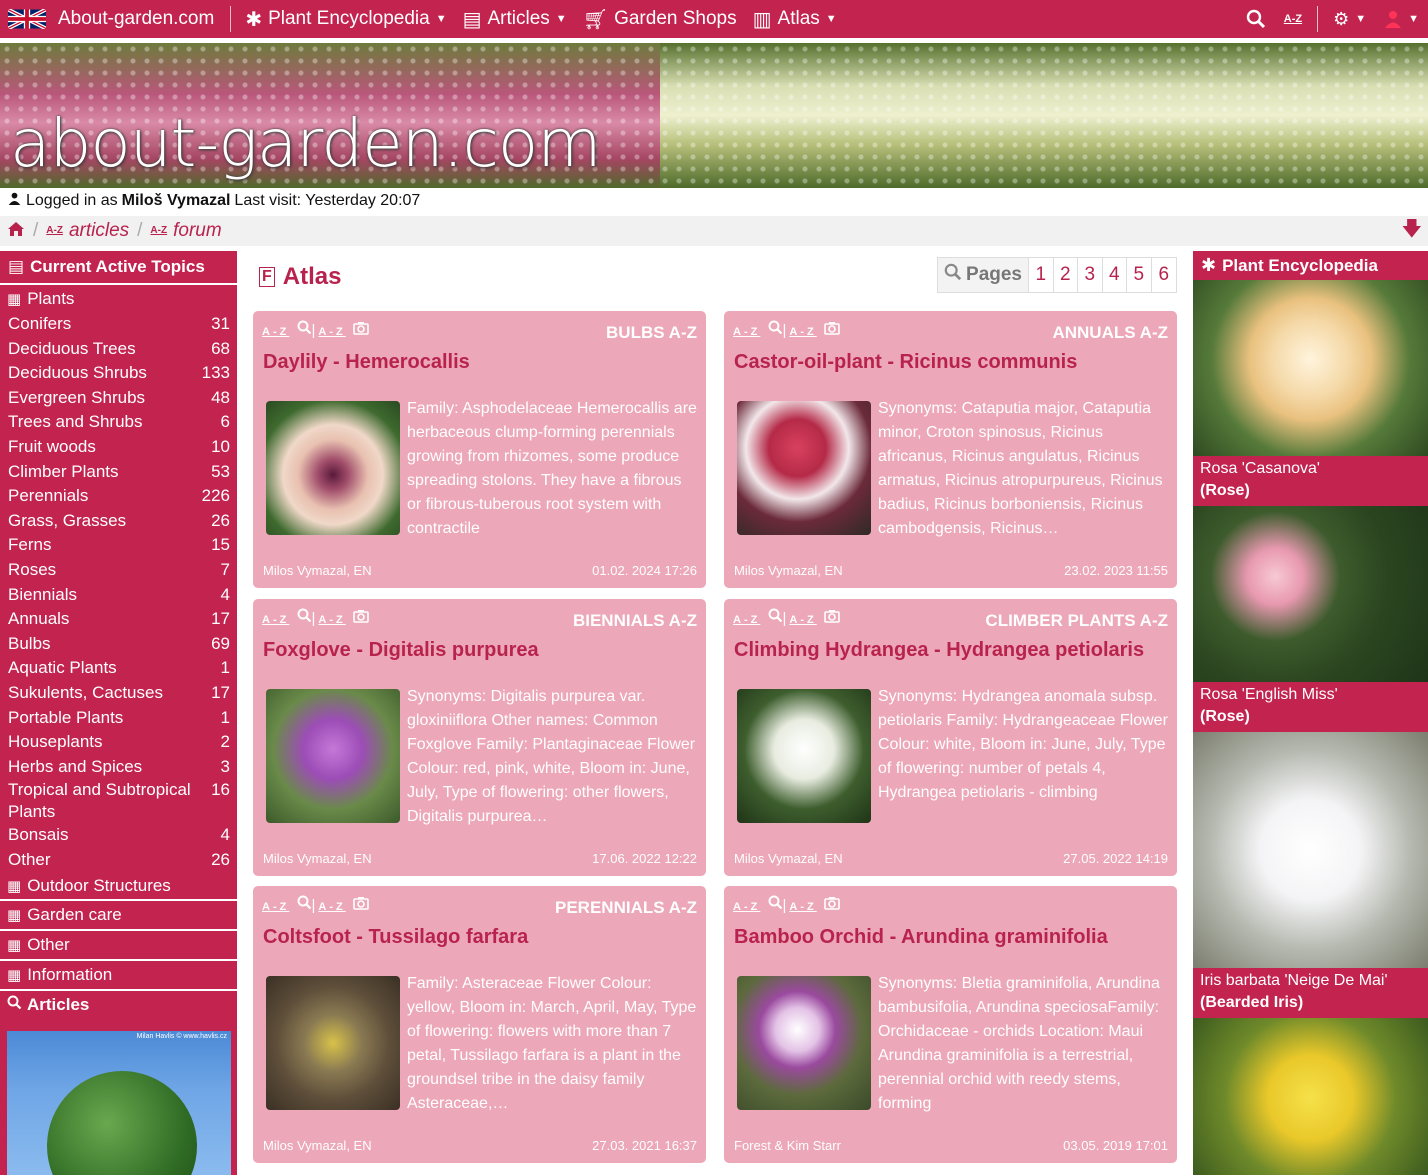 The height and width of the screenshot is (1175, 1428). What do you see at coordinates (99, 231) in the screenshot?
I see `breadcrumb-articles: articles` at bounding box center [99, 231].